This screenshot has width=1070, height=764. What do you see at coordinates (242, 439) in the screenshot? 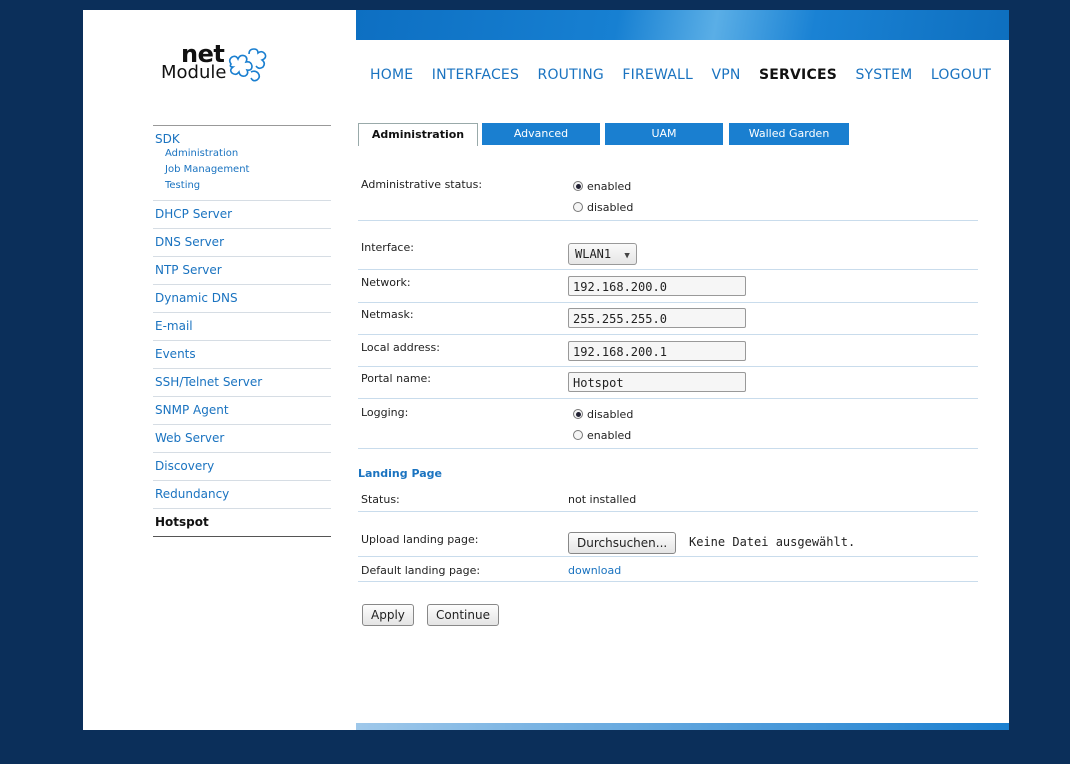
I see `sidebar-item-web-server: Web Server` at bounding box center [242, 439].